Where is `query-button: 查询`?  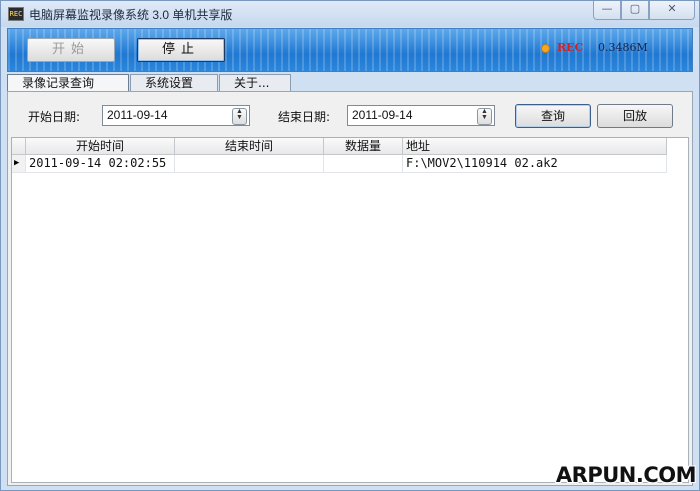 query-button: 查询 is located at coordinates (553, 116).